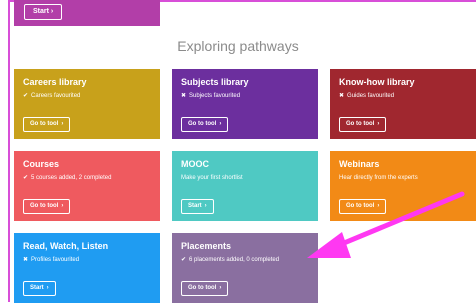 The image size is (476, 303). Describe the element at coordinates (397, 221) in the screenshot. I see `arrow-shaft` at that location.